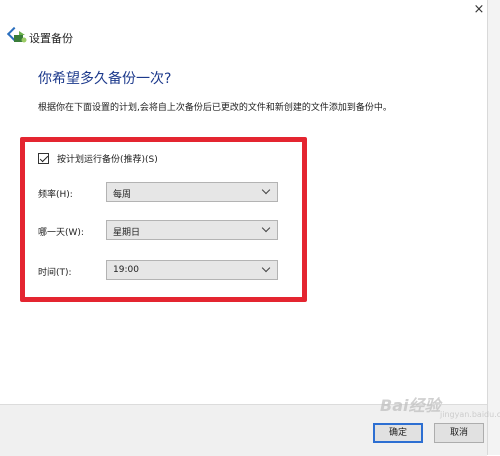 Image resolution: width=500 pixels, height=456 pixels. Describe the element at coordinates (493, 227) in the screenshot. I see `right-edge-strip` at that location.